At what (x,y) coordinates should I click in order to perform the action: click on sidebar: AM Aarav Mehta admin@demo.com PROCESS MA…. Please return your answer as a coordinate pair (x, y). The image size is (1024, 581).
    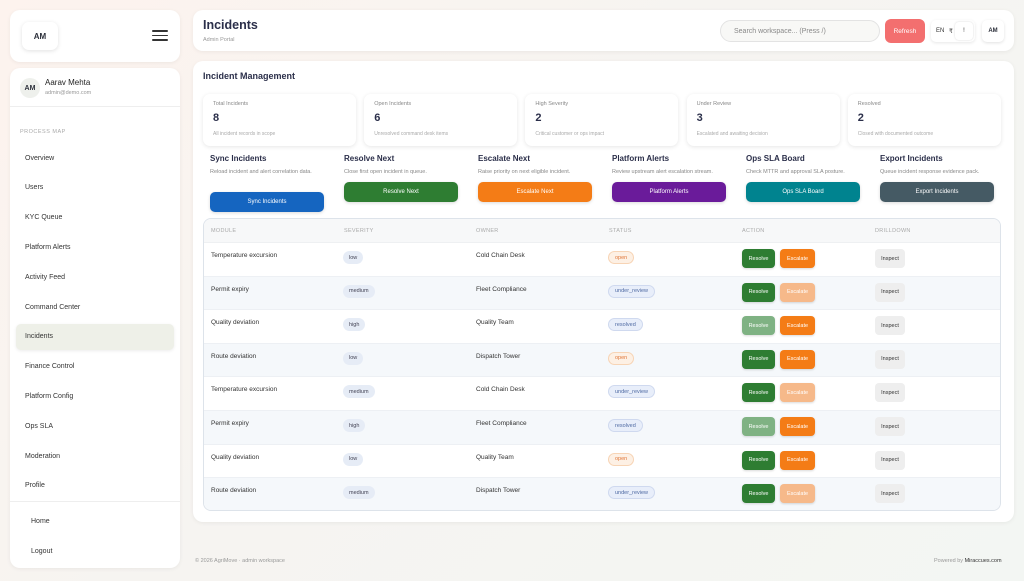
    Looking at the image, I should click on (95, 318).